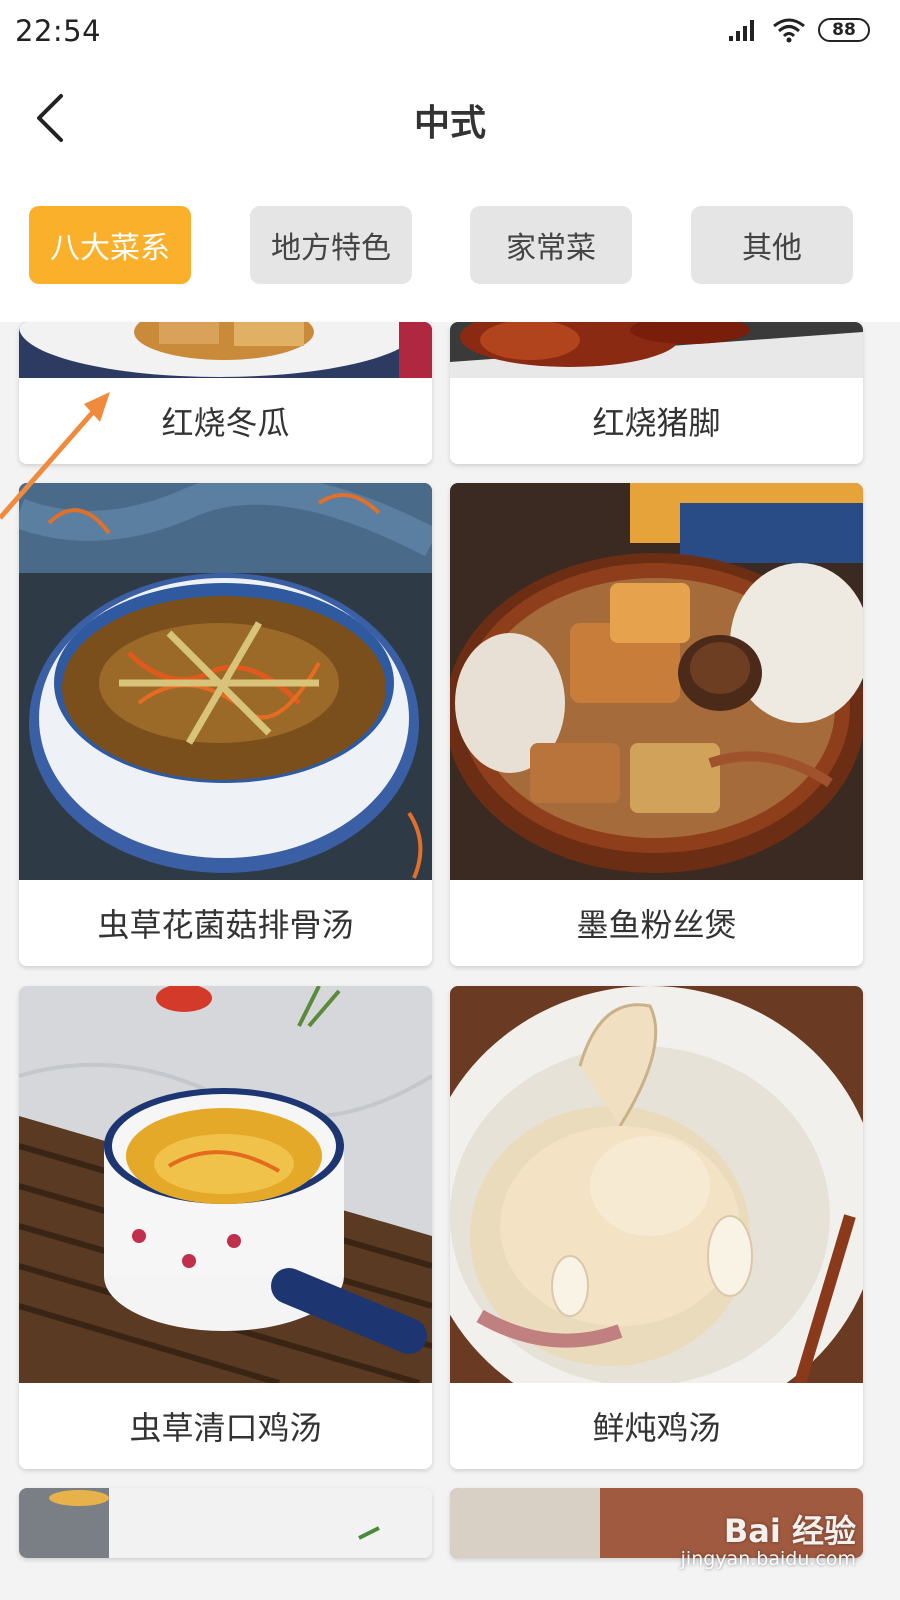  I want to click on dish-name: 虫草花菌菇排骨汤, so click(225, 923).